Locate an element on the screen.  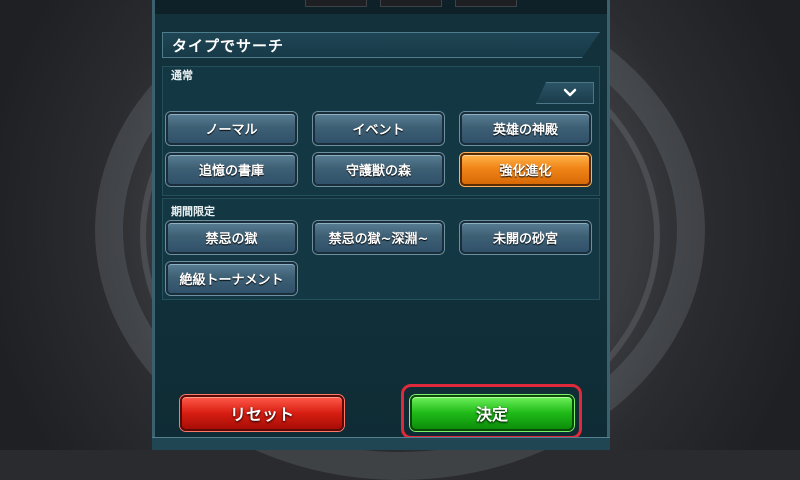
type-button-hero-temple: 英雄の神殿 is located at coordinates (525, 128).